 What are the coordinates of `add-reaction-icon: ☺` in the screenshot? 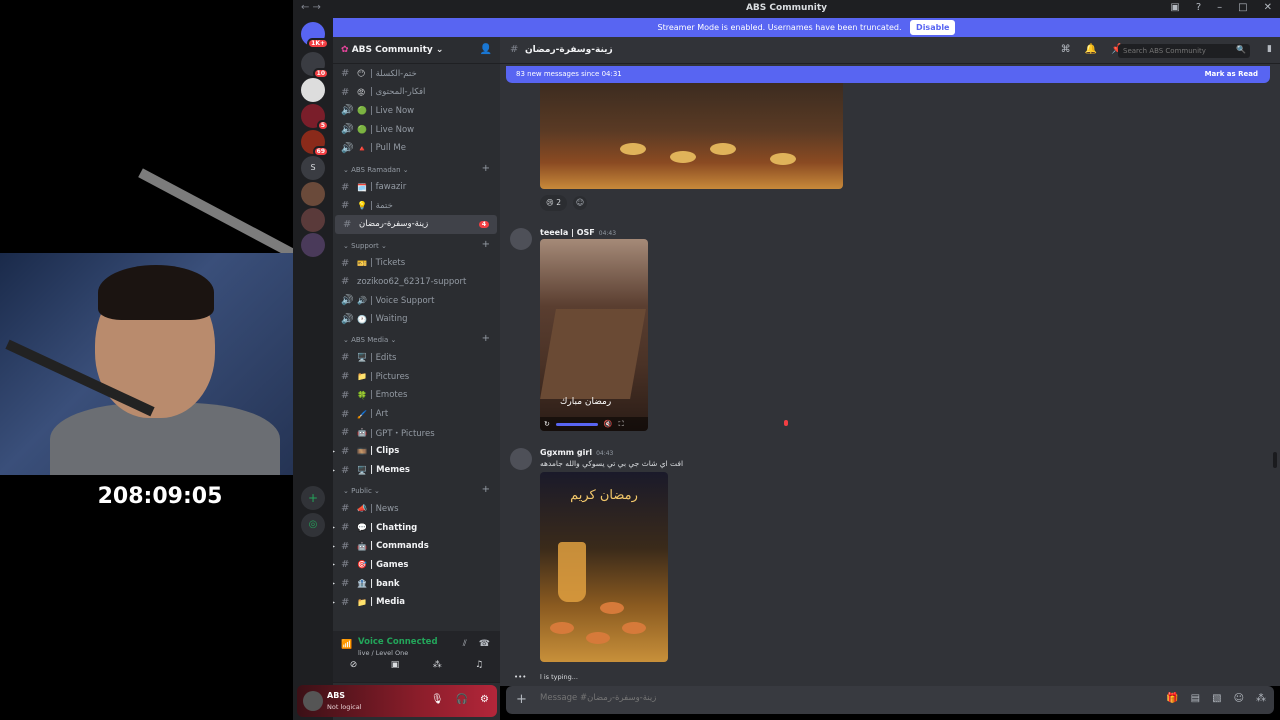 It's located at (580, 203).